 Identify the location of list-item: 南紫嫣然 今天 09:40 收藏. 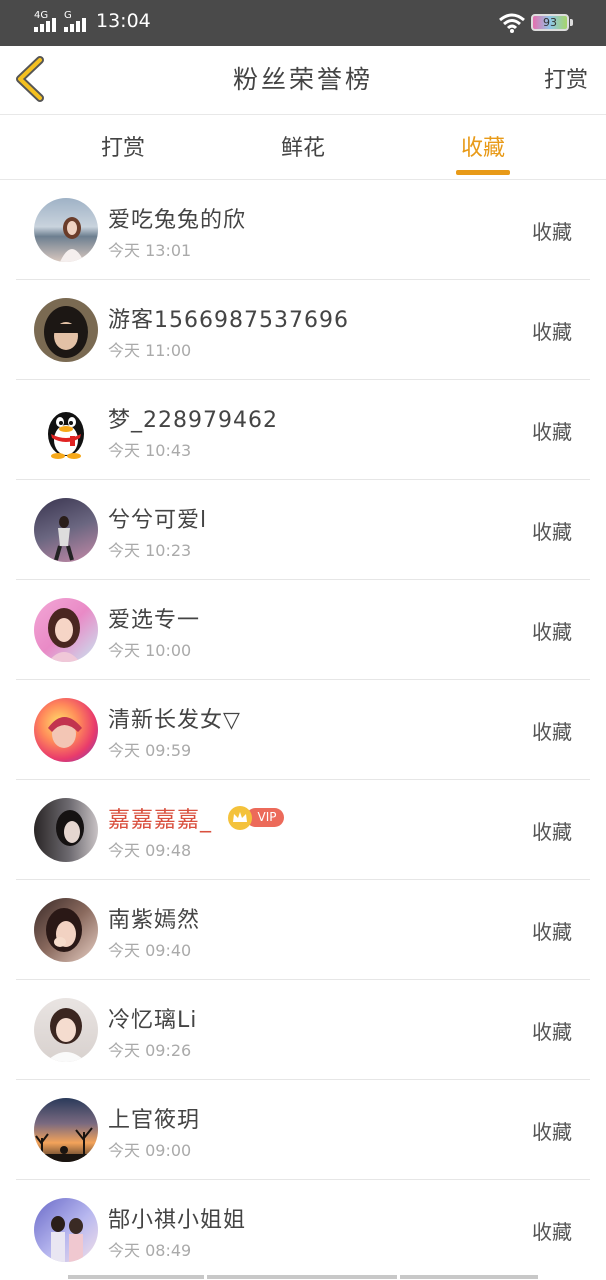
(303, 930).